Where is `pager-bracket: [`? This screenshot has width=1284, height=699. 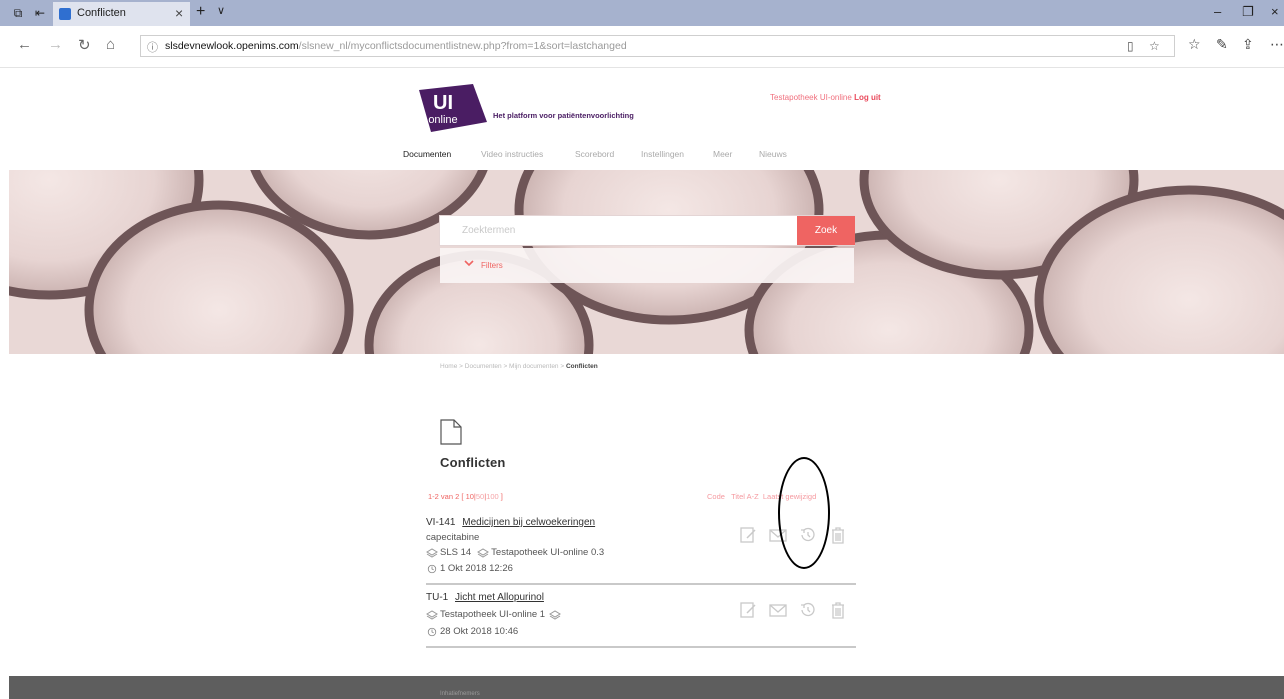
pager-bracket: [ is located at coordinates (462, 496).